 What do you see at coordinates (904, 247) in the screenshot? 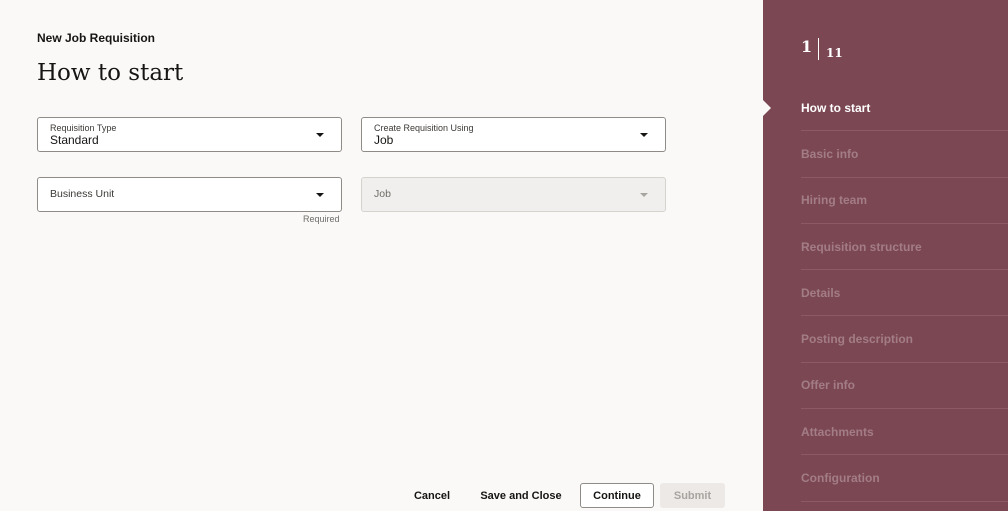
I see `step-requisition-structure: Requisition structure` at bounding box center [904, 247].